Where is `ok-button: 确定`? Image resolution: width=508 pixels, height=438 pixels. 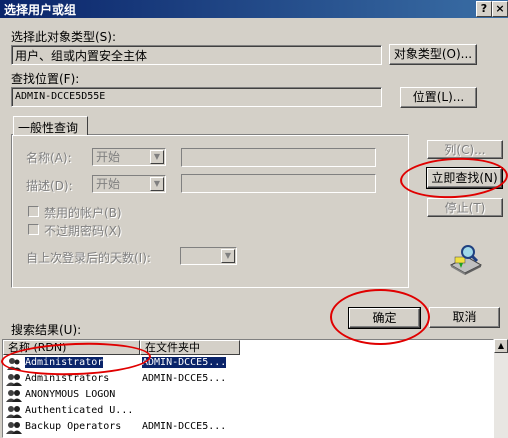 ok-button: 确定 is located at coordinates (384, 318).